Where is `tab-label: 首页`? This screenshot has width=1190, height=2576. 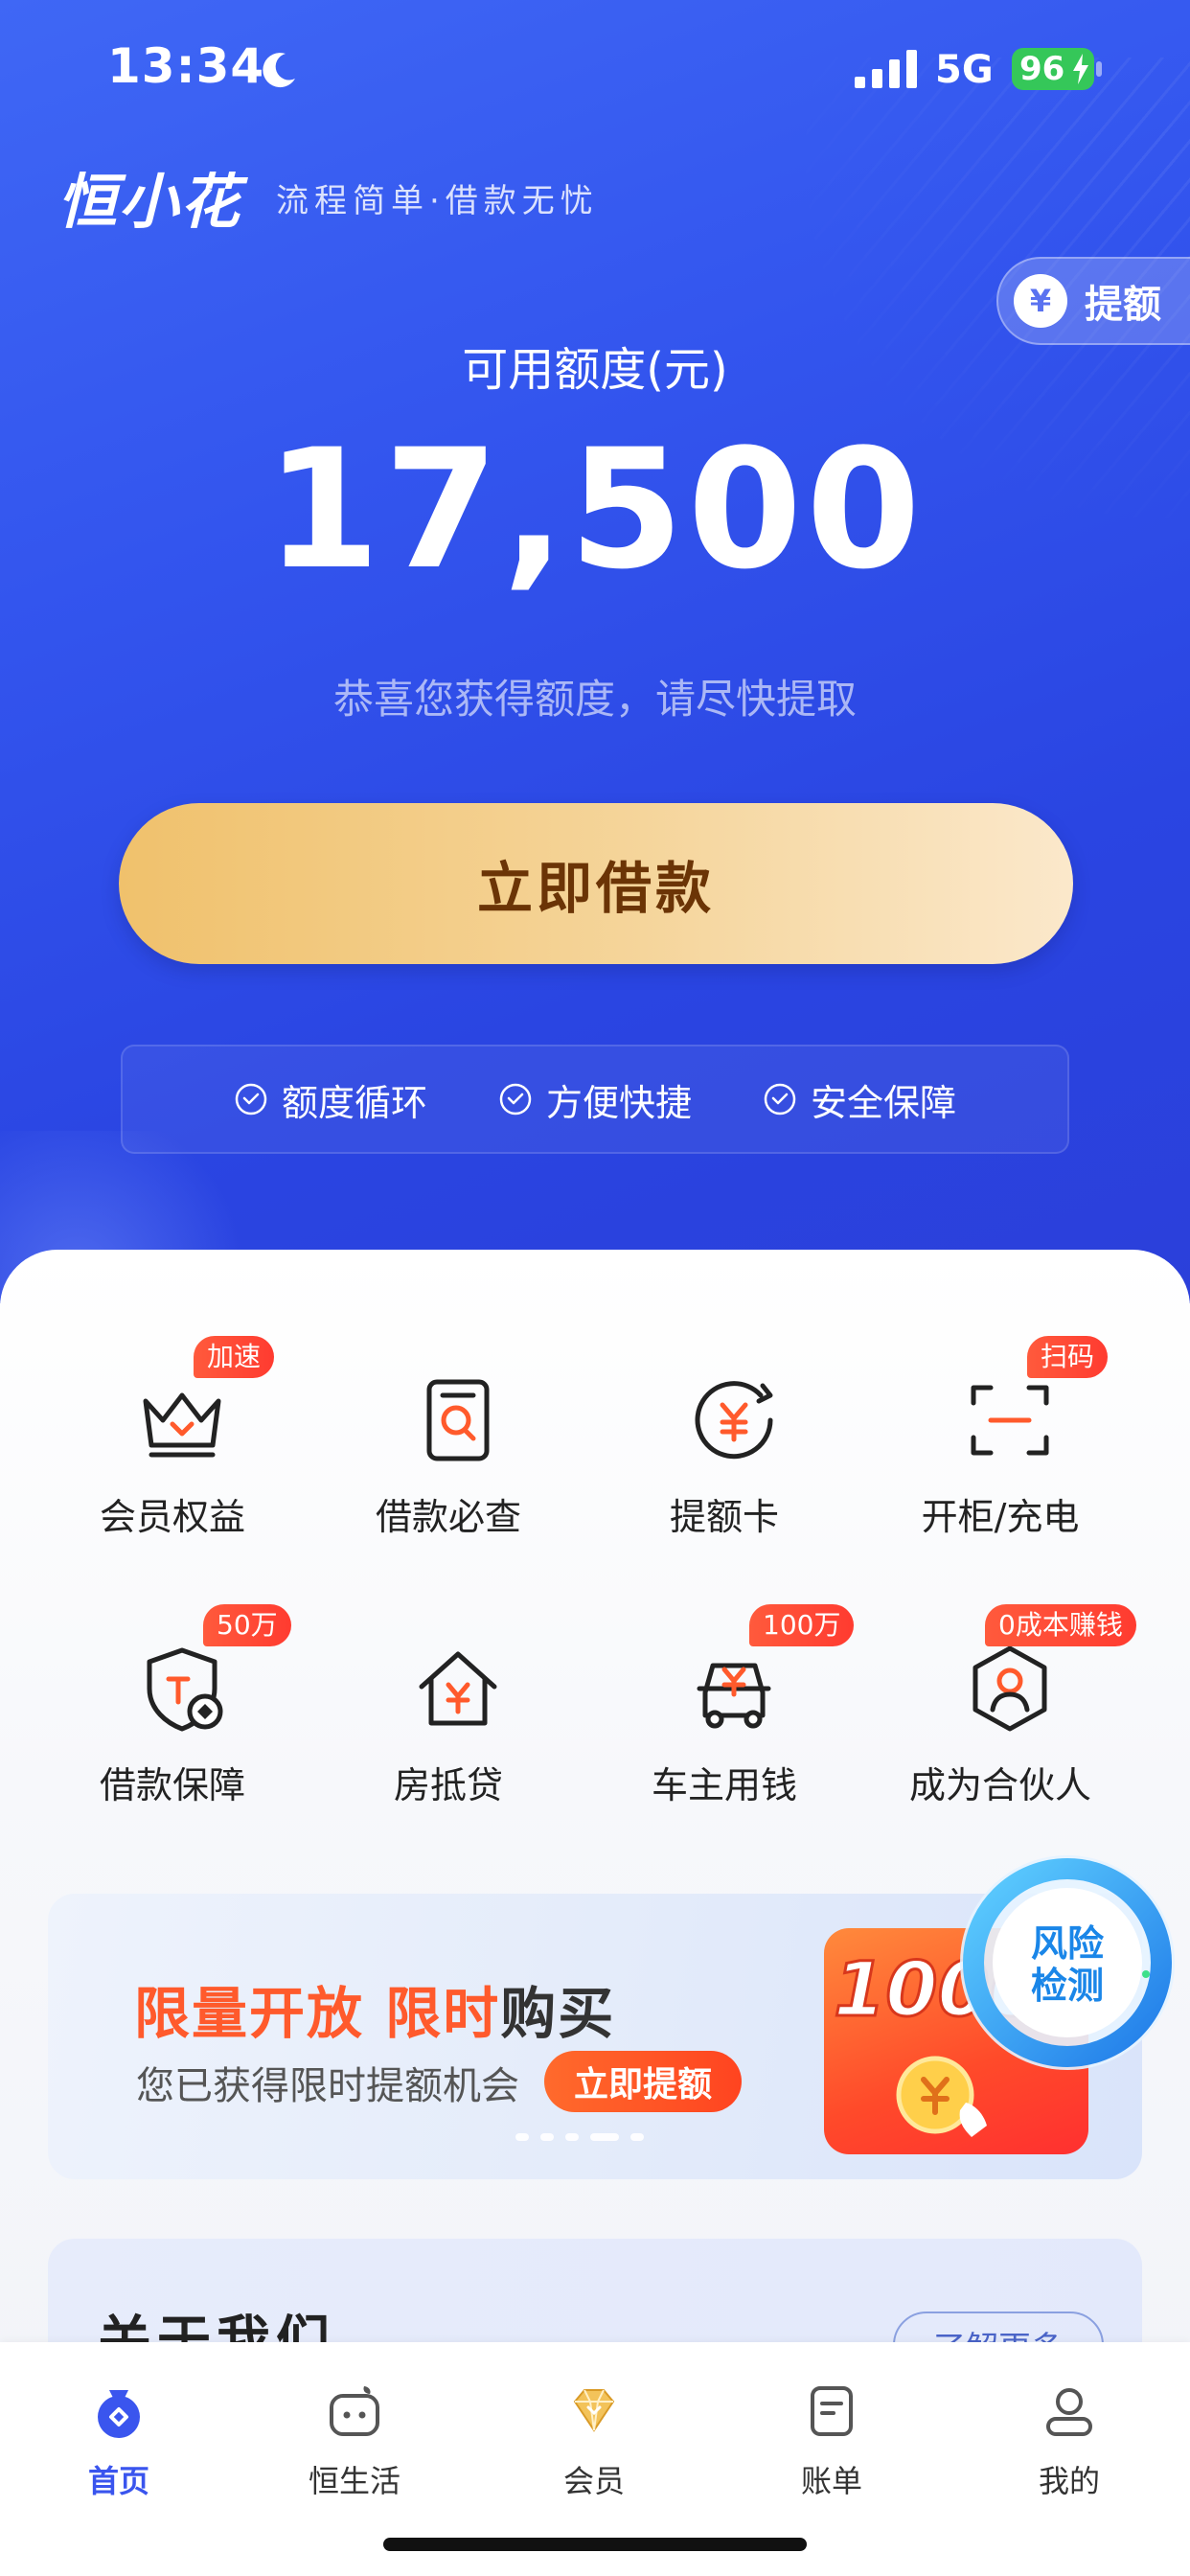 tab-label: 首页 is located at coordinates (118, 2481).